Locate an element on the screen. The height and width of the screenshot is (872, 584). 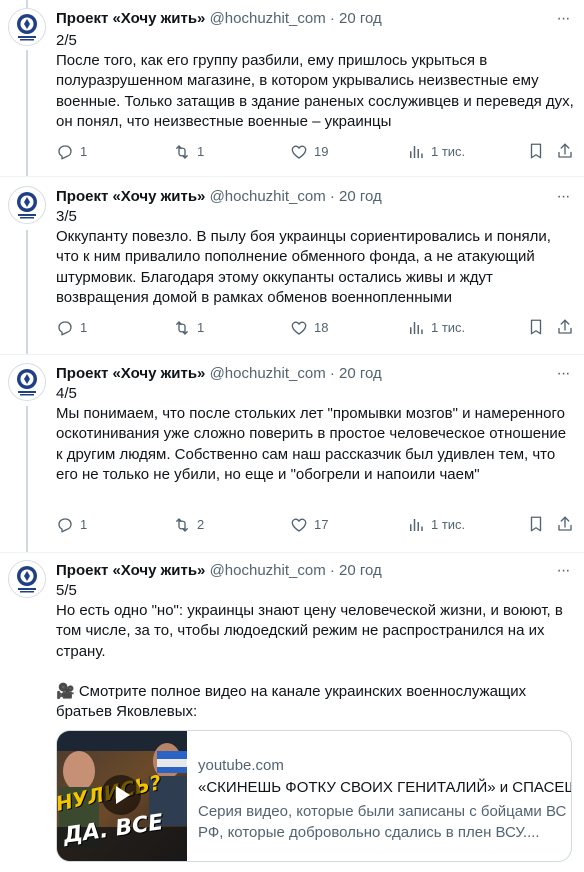
tweet-actions: 1 1 19 1 тис. is located at coordinates (316, 152).